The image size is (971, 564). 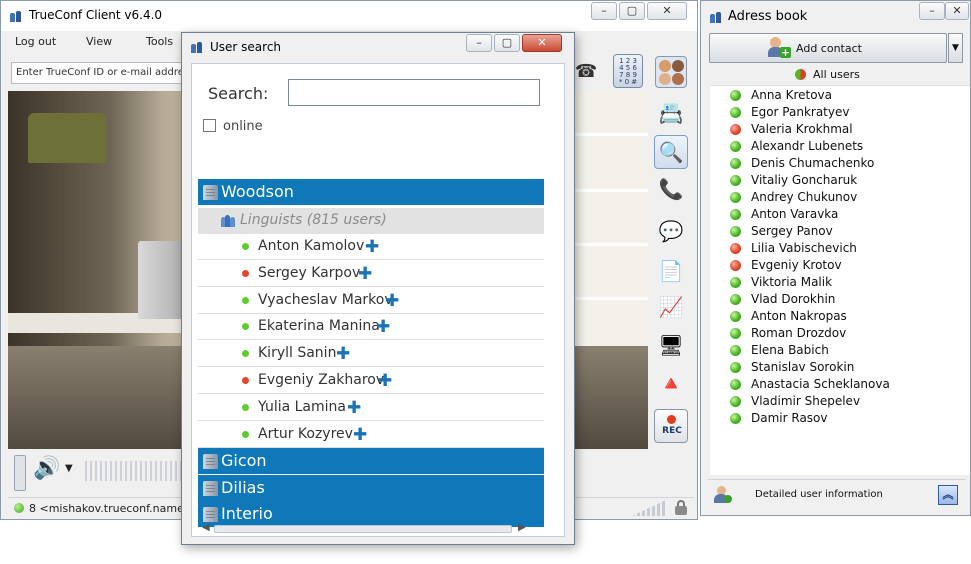 I want to click on contact-row: Viktoria Malik, so click(x=839, y=282).